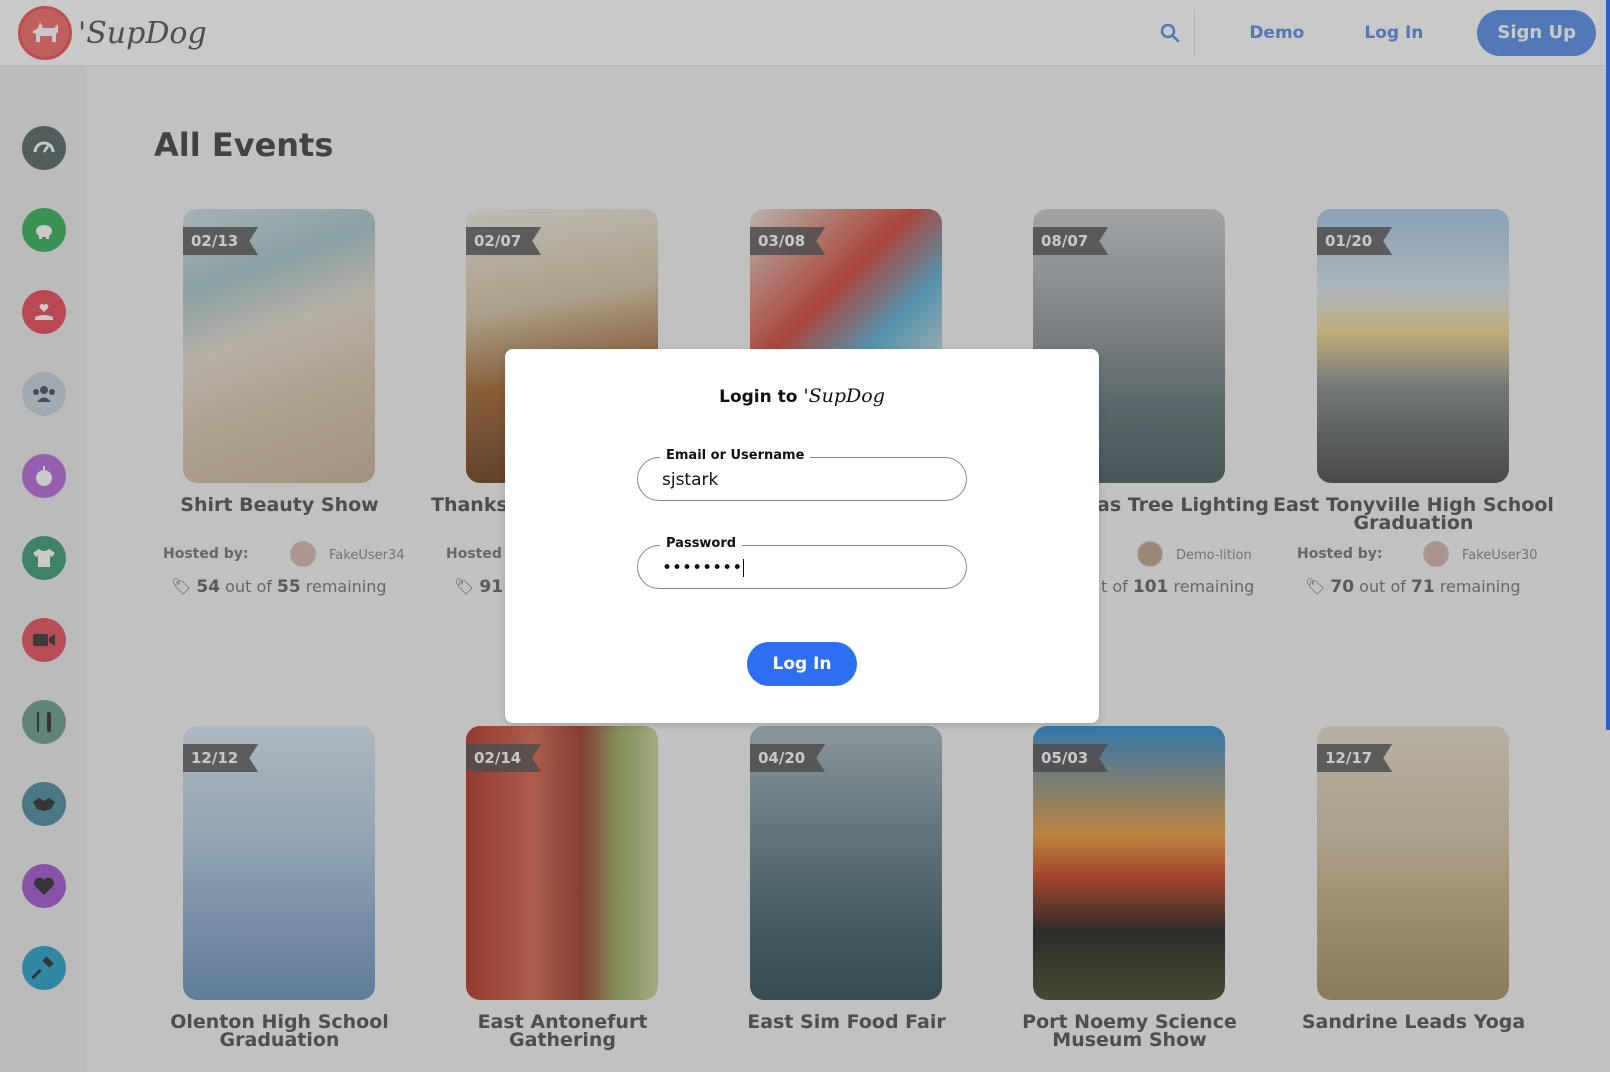 The width and height of the screenshot is (1610, 1072). I want to click on modal-title-prefix: Login to, so click(758, 397).